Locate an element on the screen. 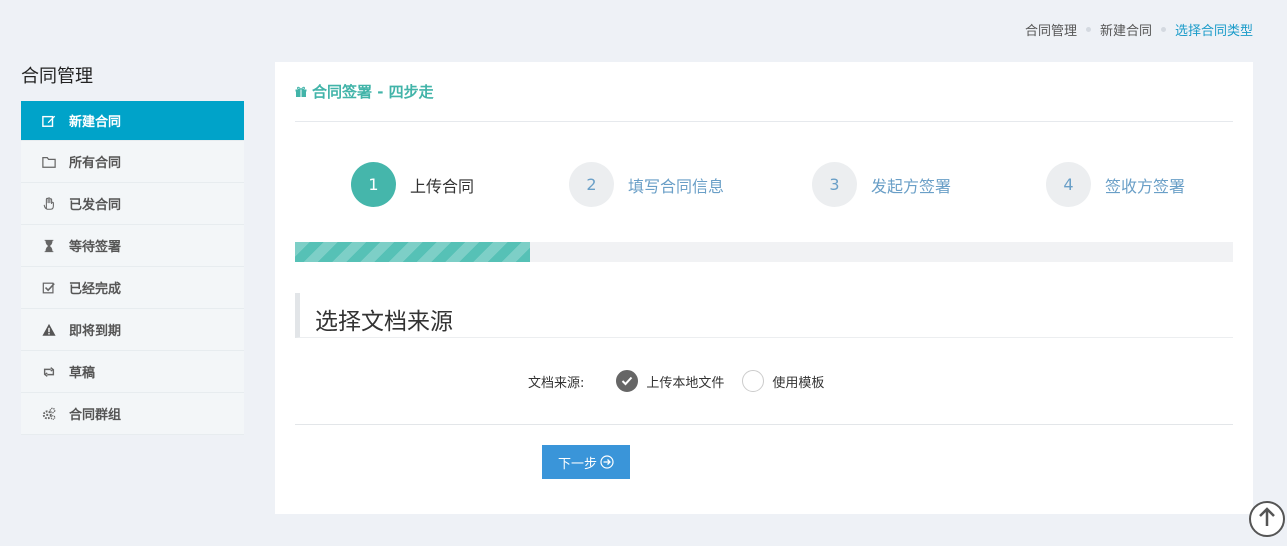 Image resolution: width=1287 pixels, height=546 pixels. step-number: 4 is located at coordinates (1068, 184).